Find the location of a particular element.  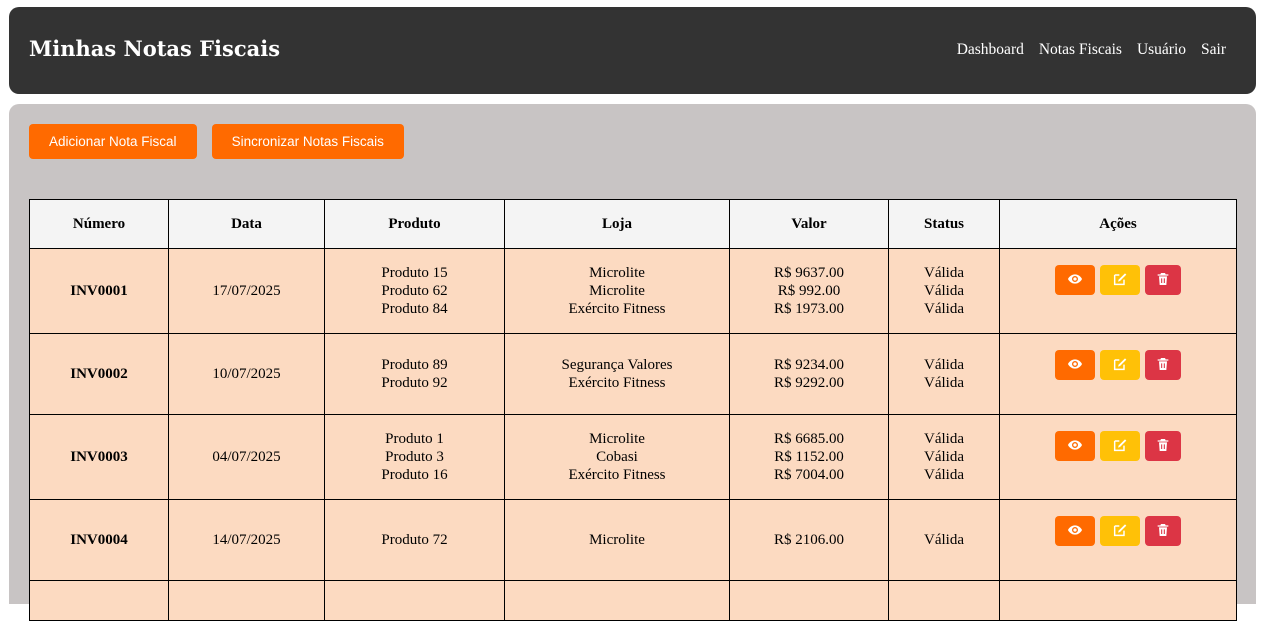

value-cell: R$ 9637.00 R$ 992.00 R$ 1973.00 is located at coordinates (809, 291).